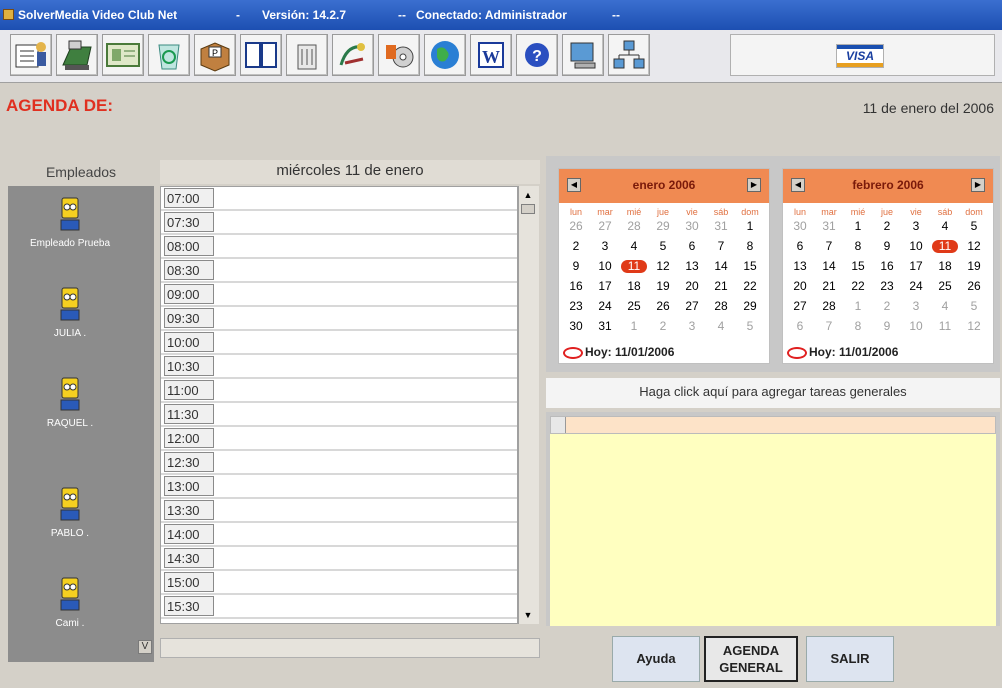 This screenshot has width=1002, height=688. I want to click on employee-item: RAQUEL ., so click(70, 402).